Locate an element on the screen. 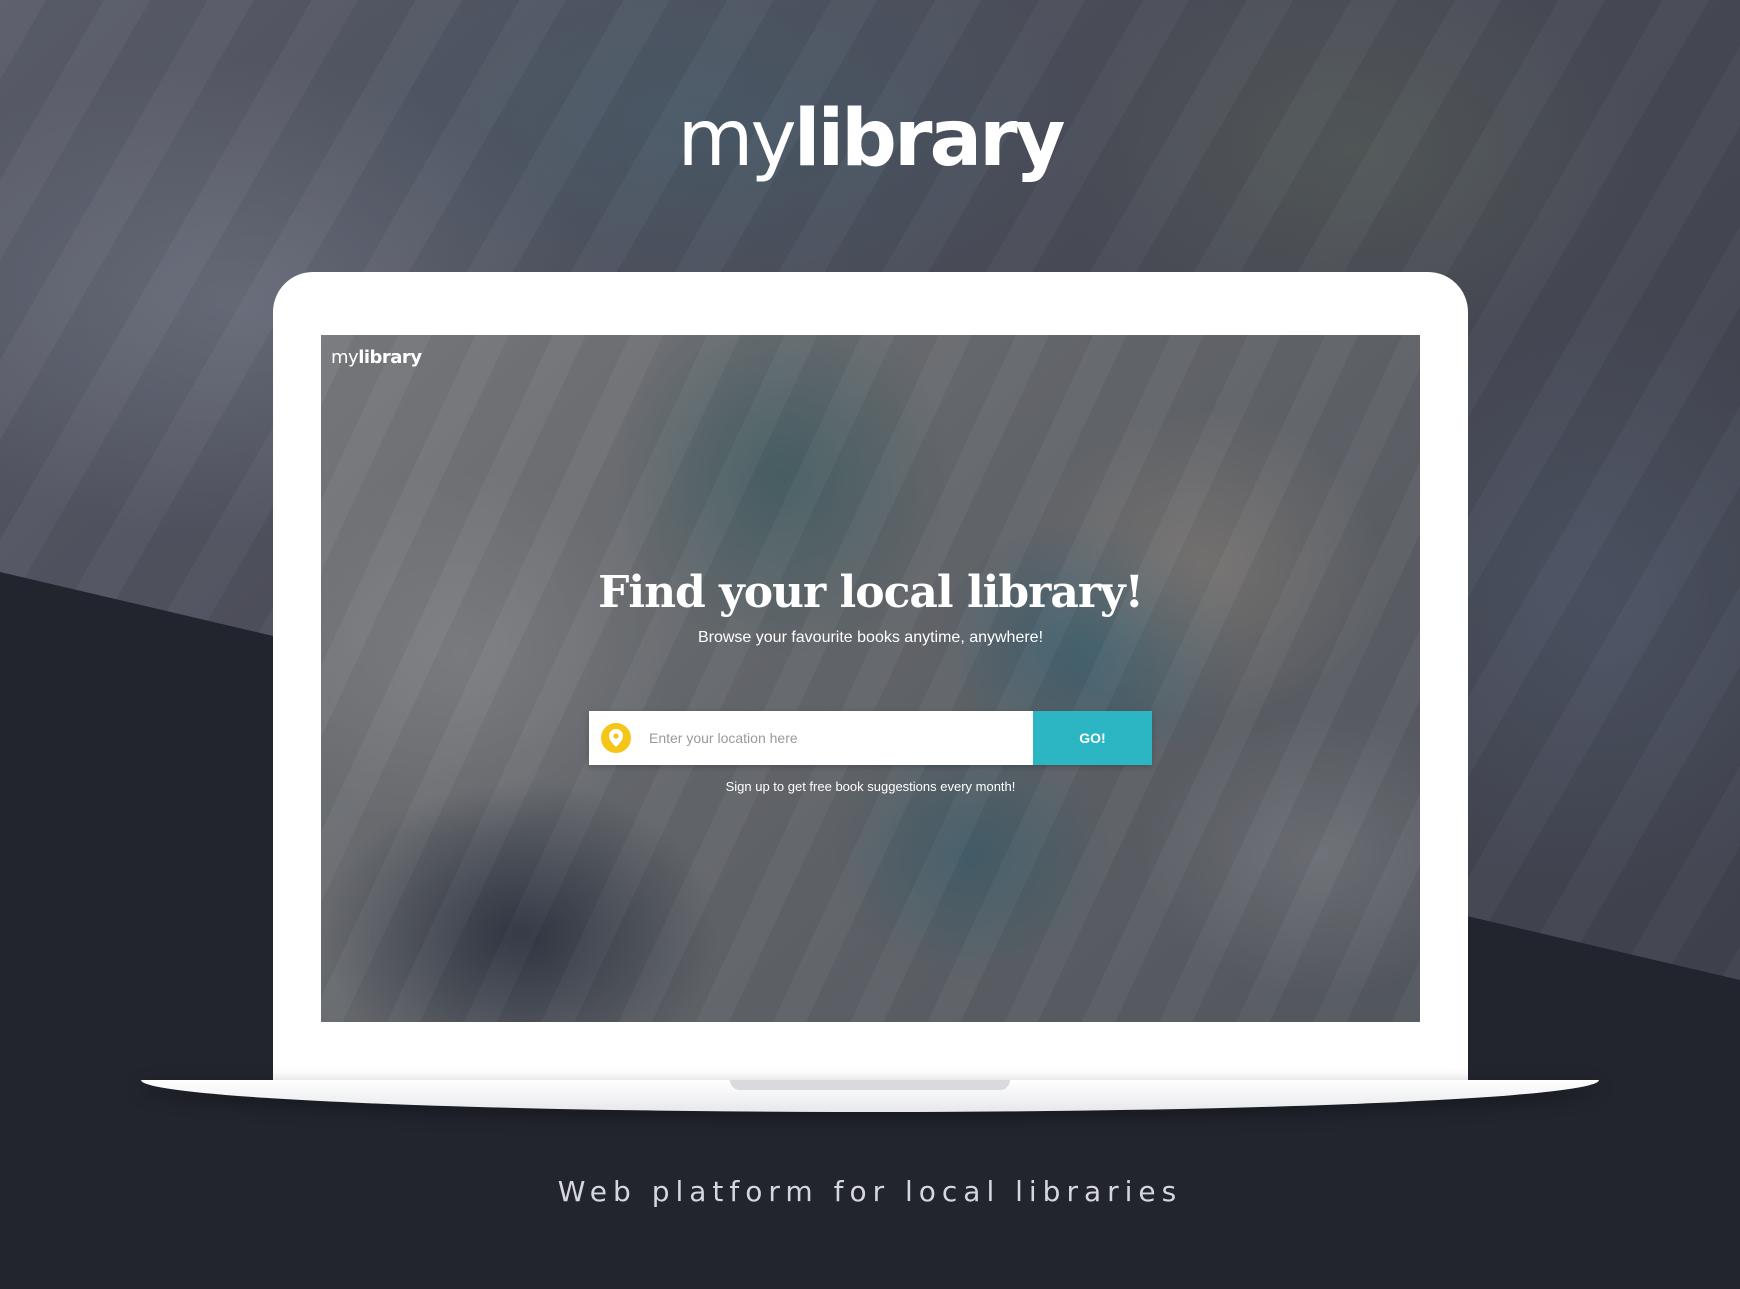 Image resolution: width=1740 pixels, height=1289 pixels. brand-logo-name: library is located at coordinates (929, 139).